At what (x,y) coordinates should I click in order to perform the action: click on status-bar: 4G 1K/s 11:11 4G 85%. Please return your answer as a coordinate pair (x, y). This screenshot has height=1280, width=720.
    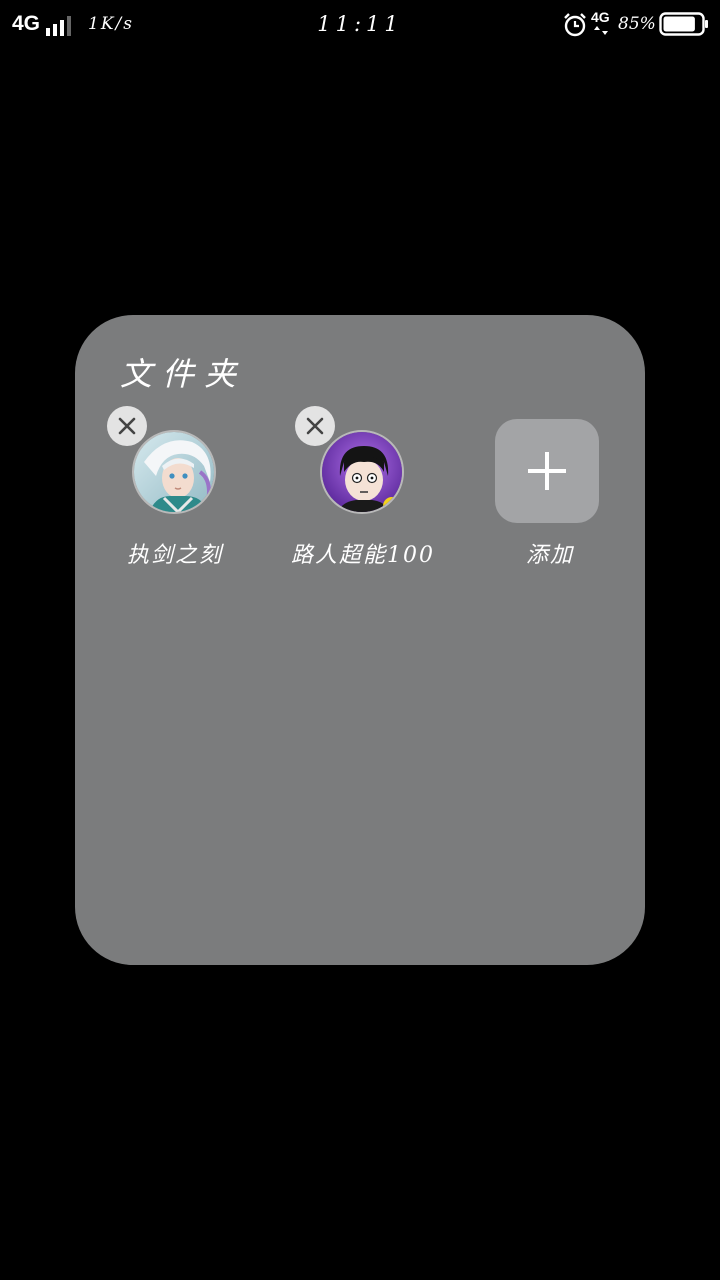
    Looking at the image, I should click on (360, 25).